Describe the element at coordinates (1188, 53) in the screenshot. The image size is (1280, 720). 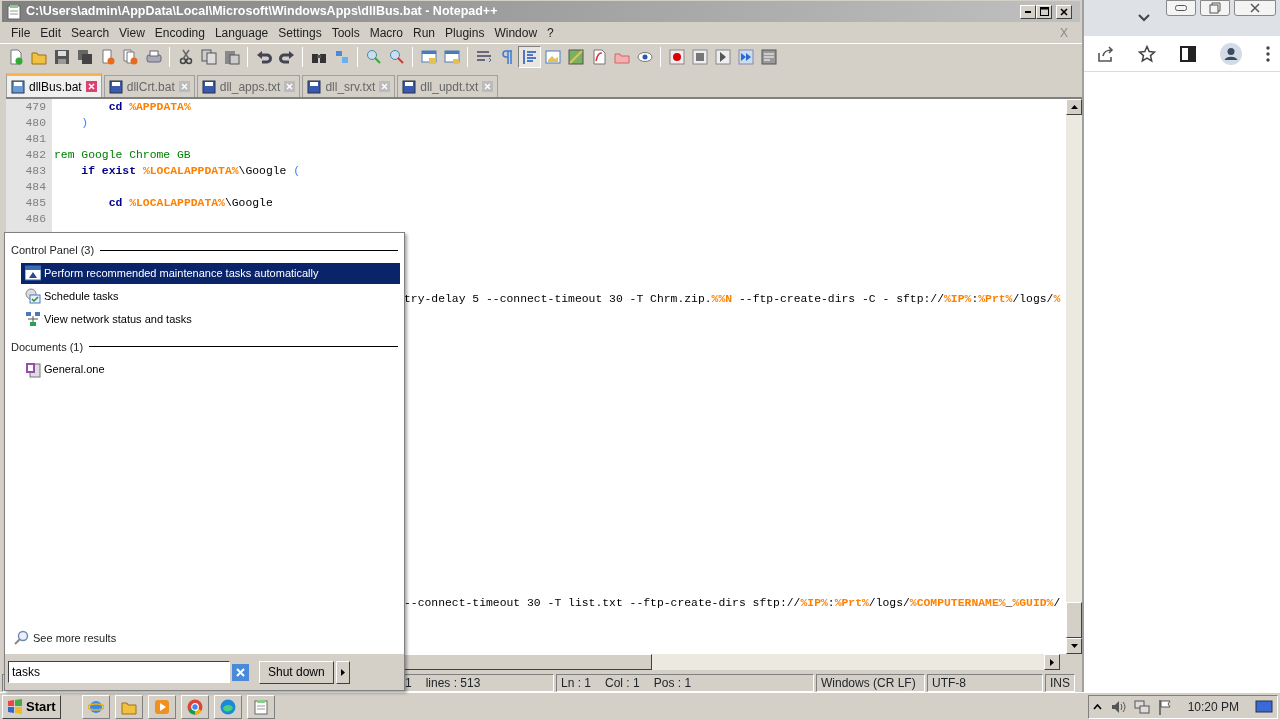
I see `side-panel-icon` at that location.